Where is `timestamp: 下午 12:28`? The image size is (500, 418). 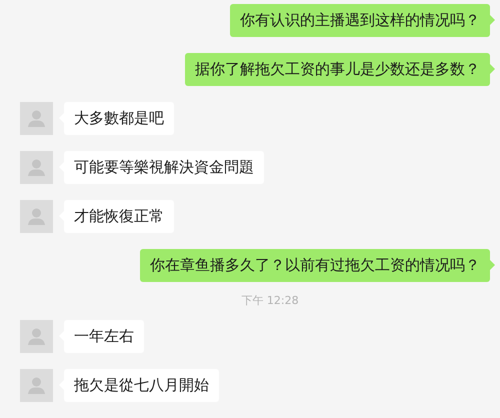 timestamp: 下午 12:28 is located at coordinates (269, 301).